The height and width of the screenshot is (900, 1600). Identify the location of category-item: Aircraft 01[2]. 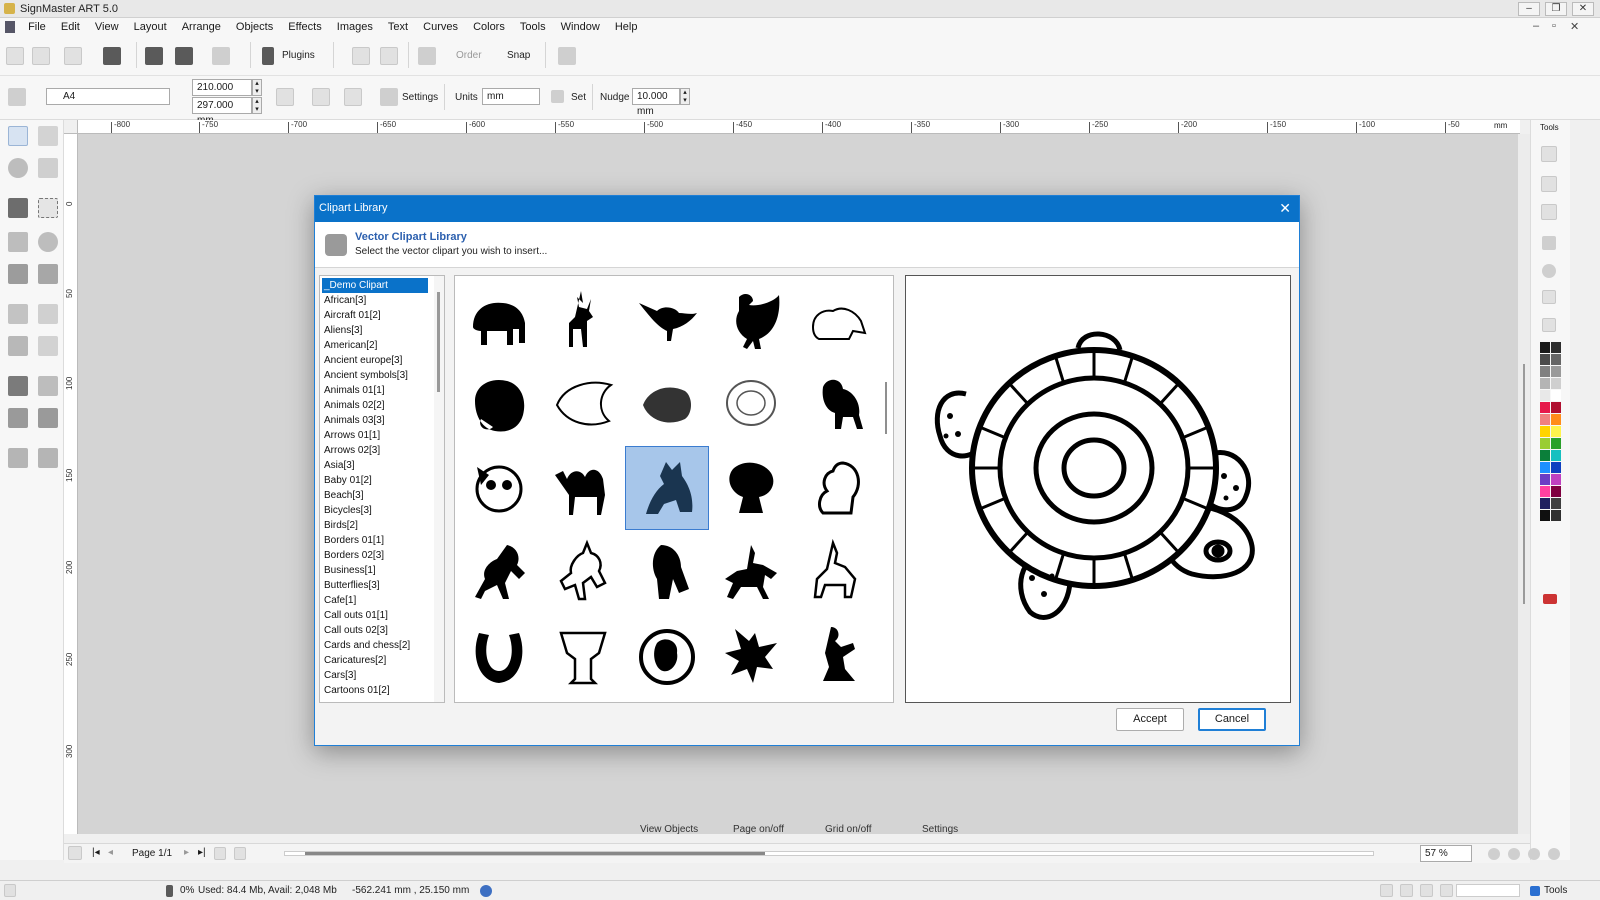
(375, 315).